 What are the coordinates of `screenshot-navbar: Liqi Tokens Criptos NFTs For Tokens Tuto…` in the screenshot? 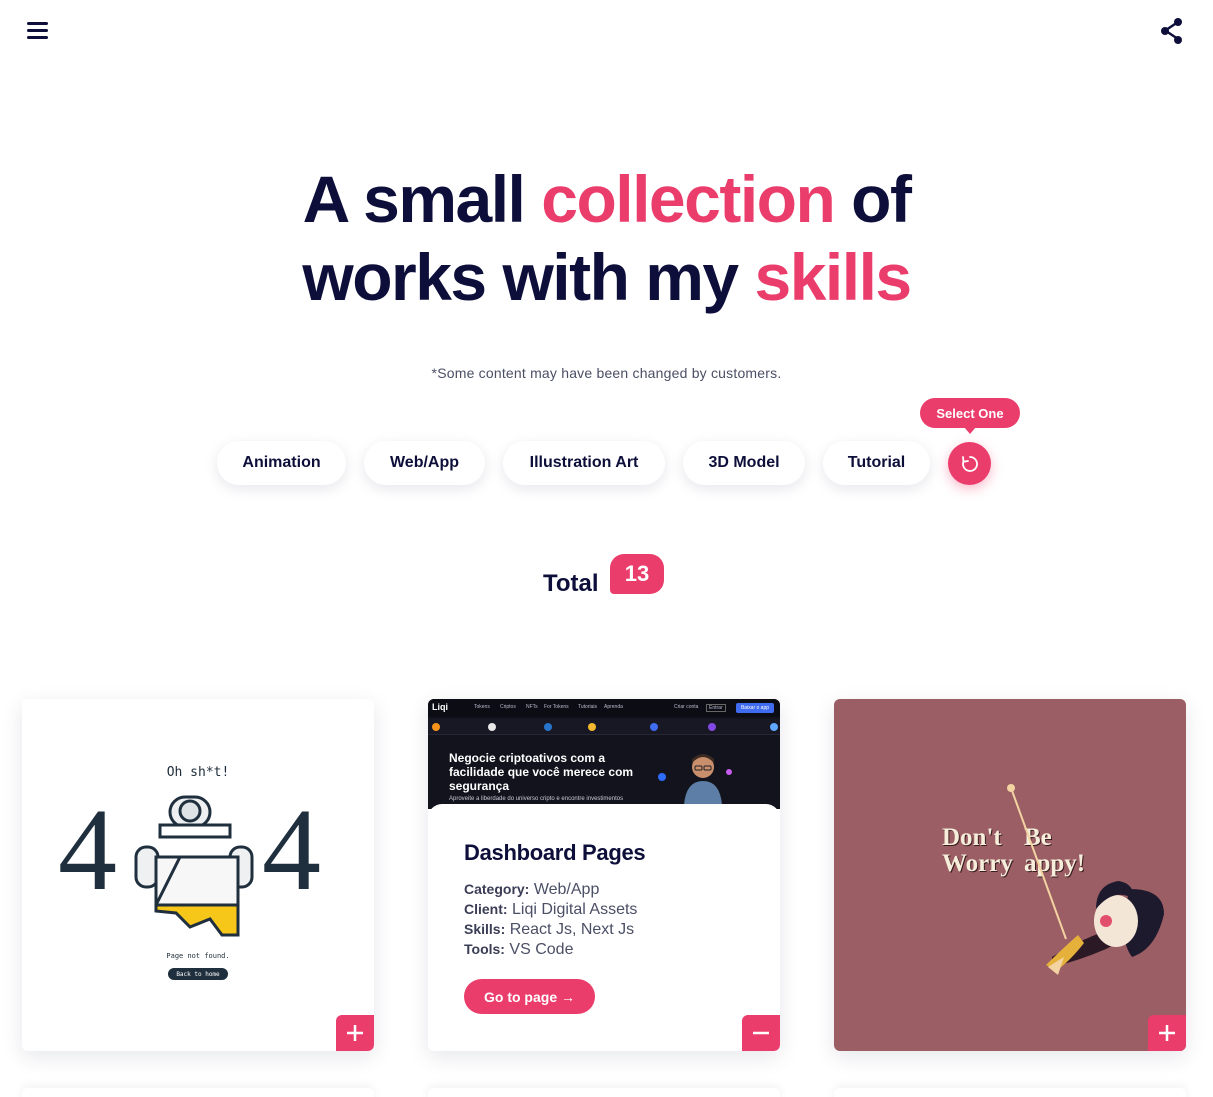 It's located at (604, 708).